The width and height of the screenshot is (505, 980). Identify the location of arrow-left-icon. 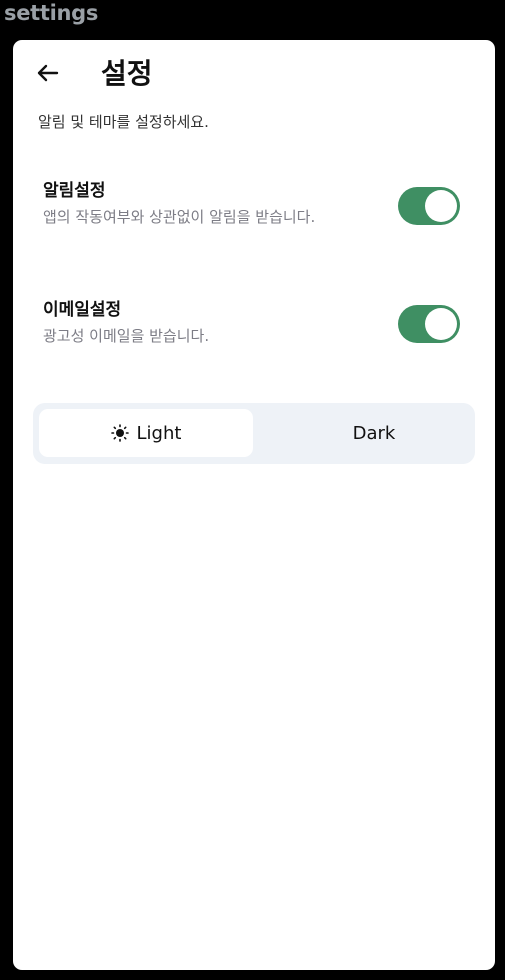
(48, 73).